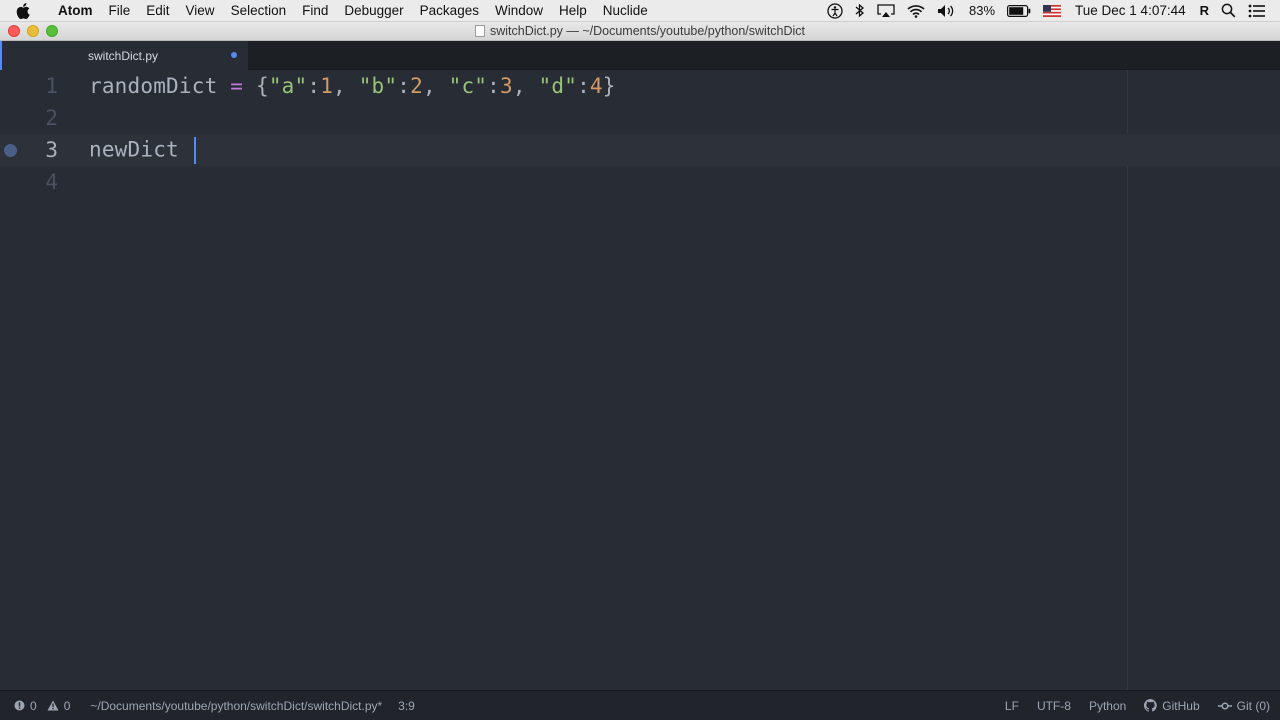  What do you see at coordinates (835, 11) in the screenshot?
I see `accessibility-icon` at bounding box center [835, 11].